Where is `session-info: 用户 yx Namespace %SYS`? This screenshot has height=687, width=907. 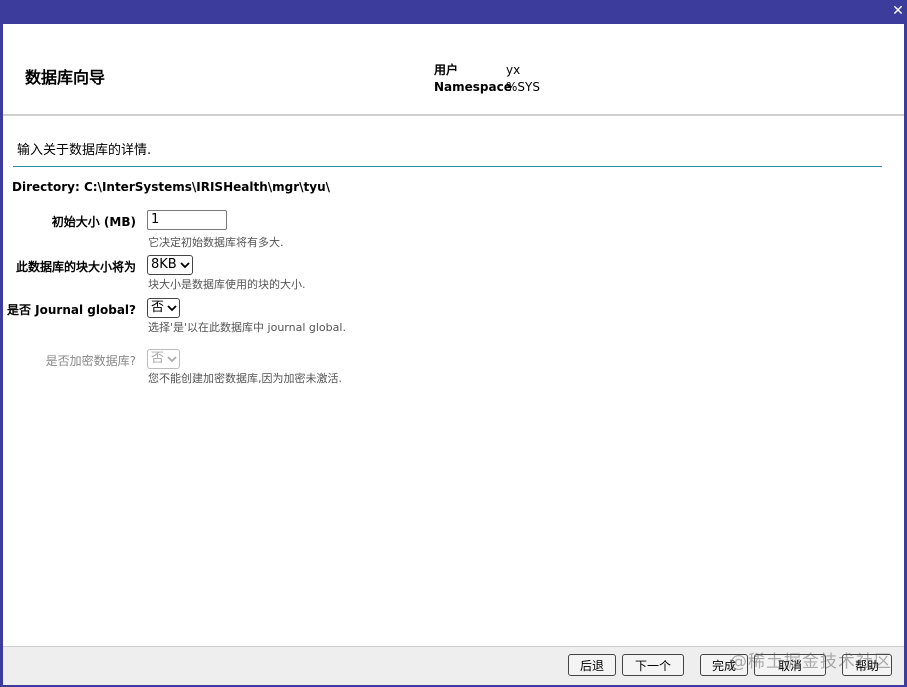 session-info: 用户 yx Namespace %SYS is located at coordinates (487, 79).